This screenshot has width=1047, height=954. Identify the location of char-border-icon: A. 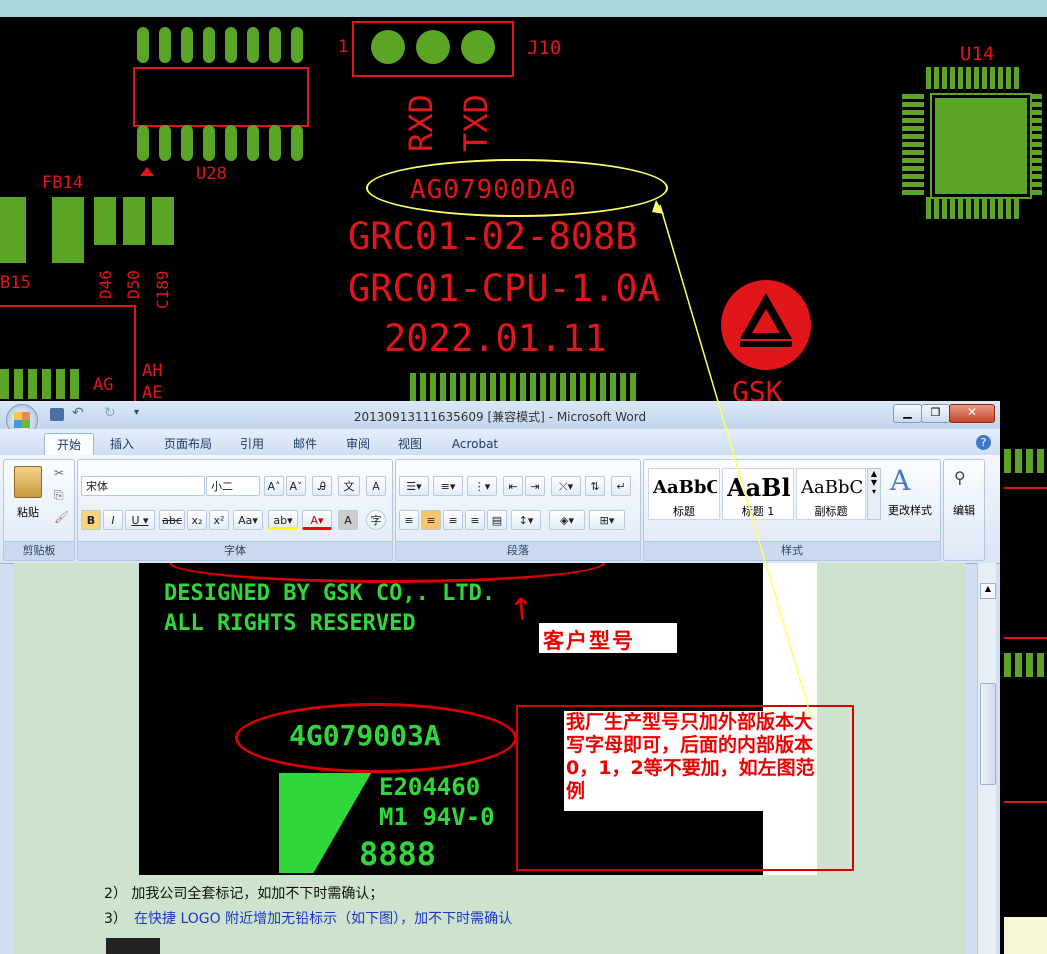
(376, 486).